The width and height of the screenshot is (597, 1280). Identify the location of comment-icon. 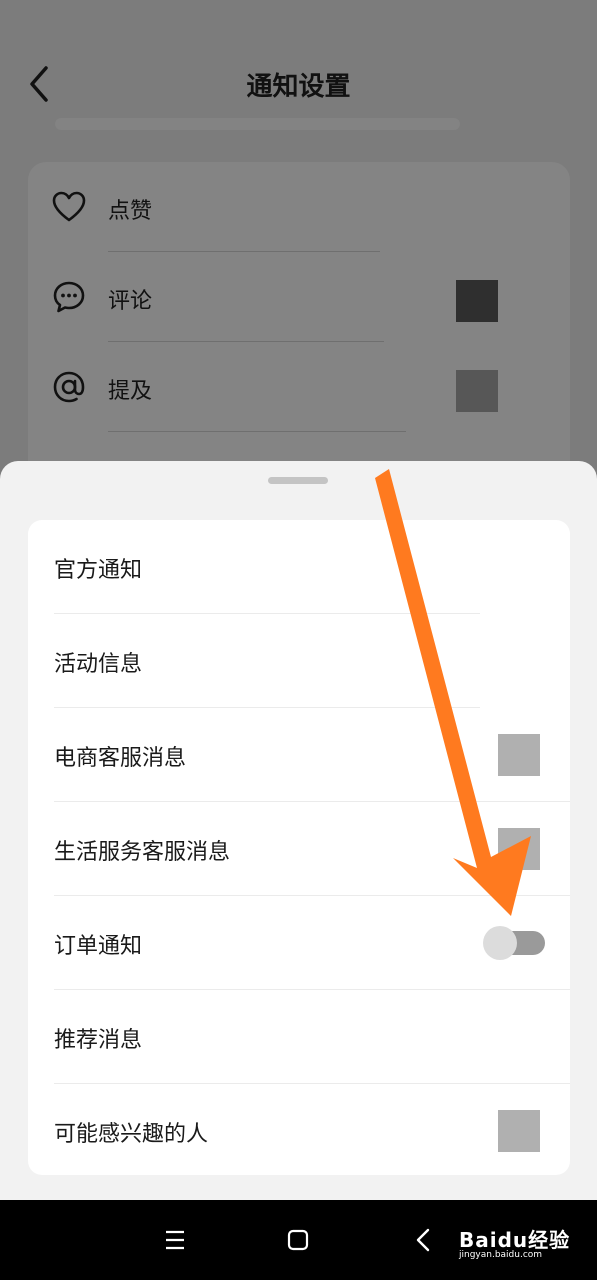
(69, 297).